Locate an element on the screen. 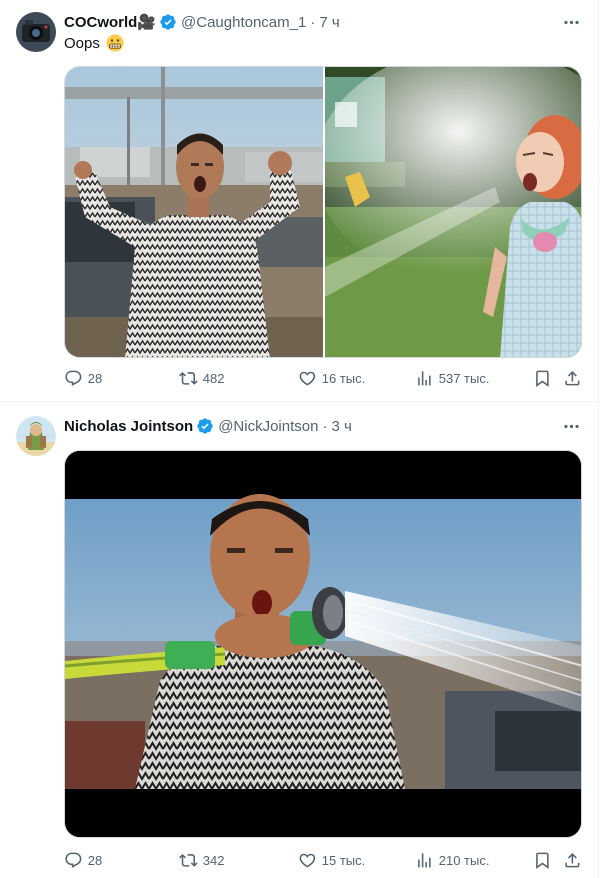 The image size is (607, 878). timestamp: 7 ч is located at coordinates (329, 22).